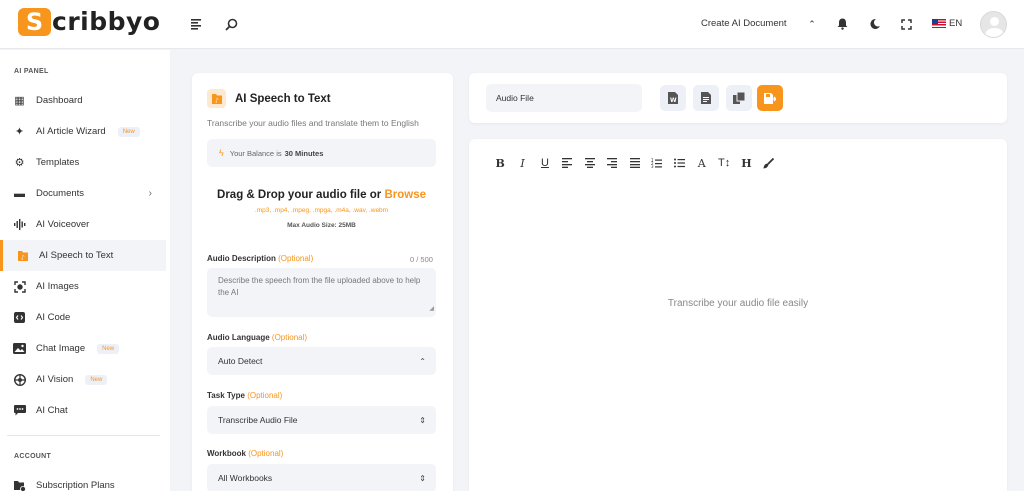 The height and width of the screenshot is (491, 1024). What do you see at coordinates (19, 485) in the screenshot?
I see `subscription-icon` at bounding box center [19, 485].